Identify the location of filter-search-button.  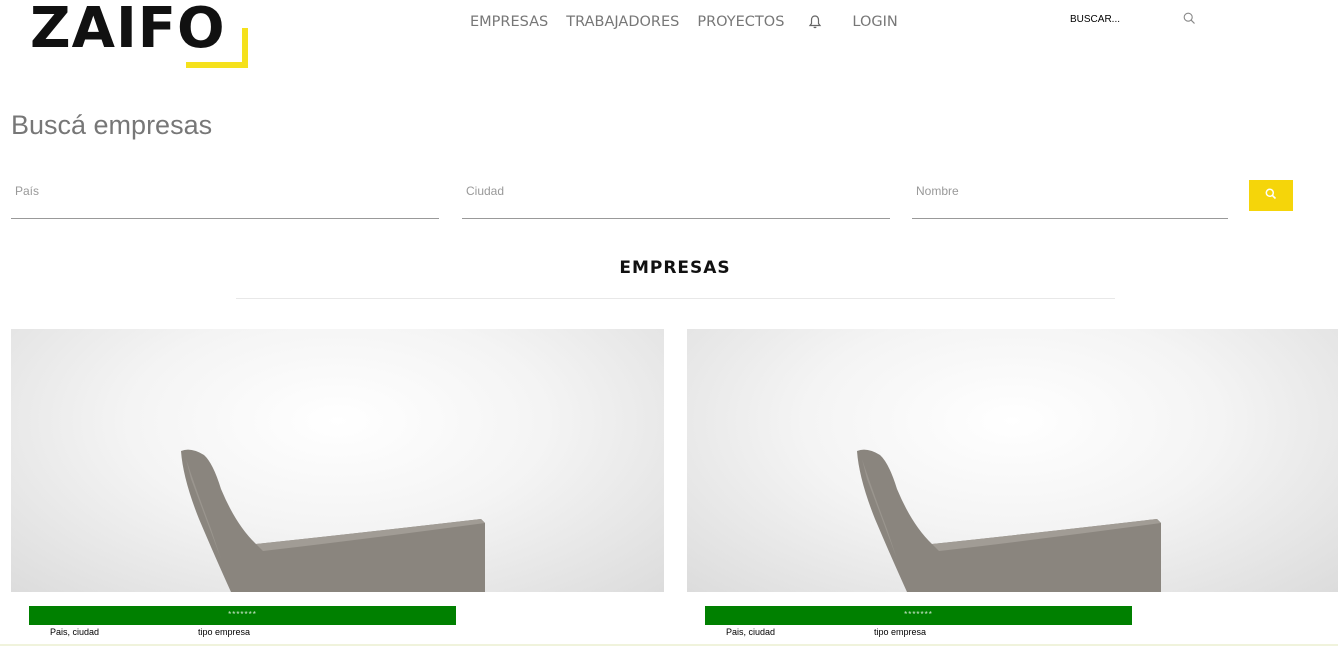
(1271, 195).